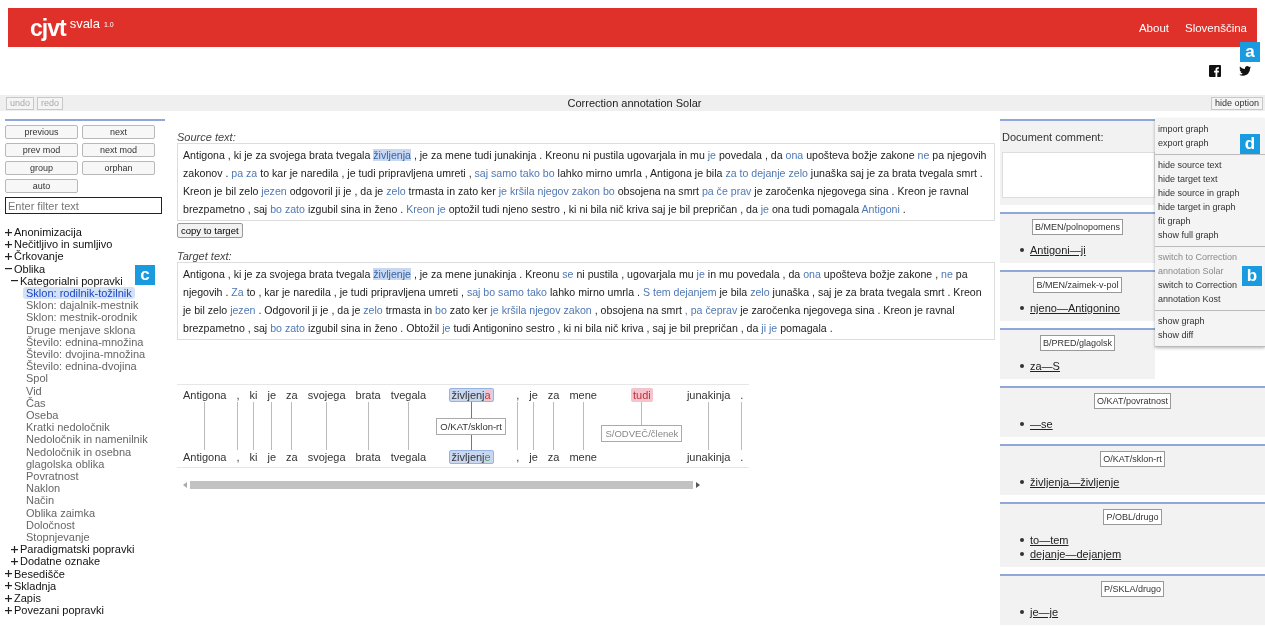 The height and width of the screenshot is (626, 1265). What do you see at coordinates (82, 439) in the screenshot?
I see `tree-item: Nedoločnik in namenilnik` at bounding box center [82, 439].